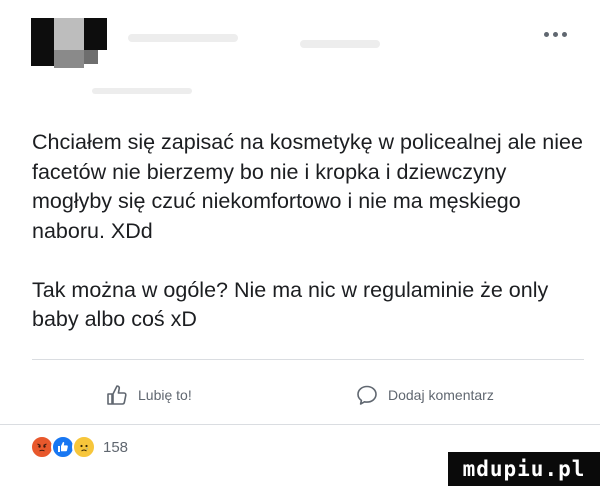  I want to click on thumbs-up-icon, so click(117, 395).